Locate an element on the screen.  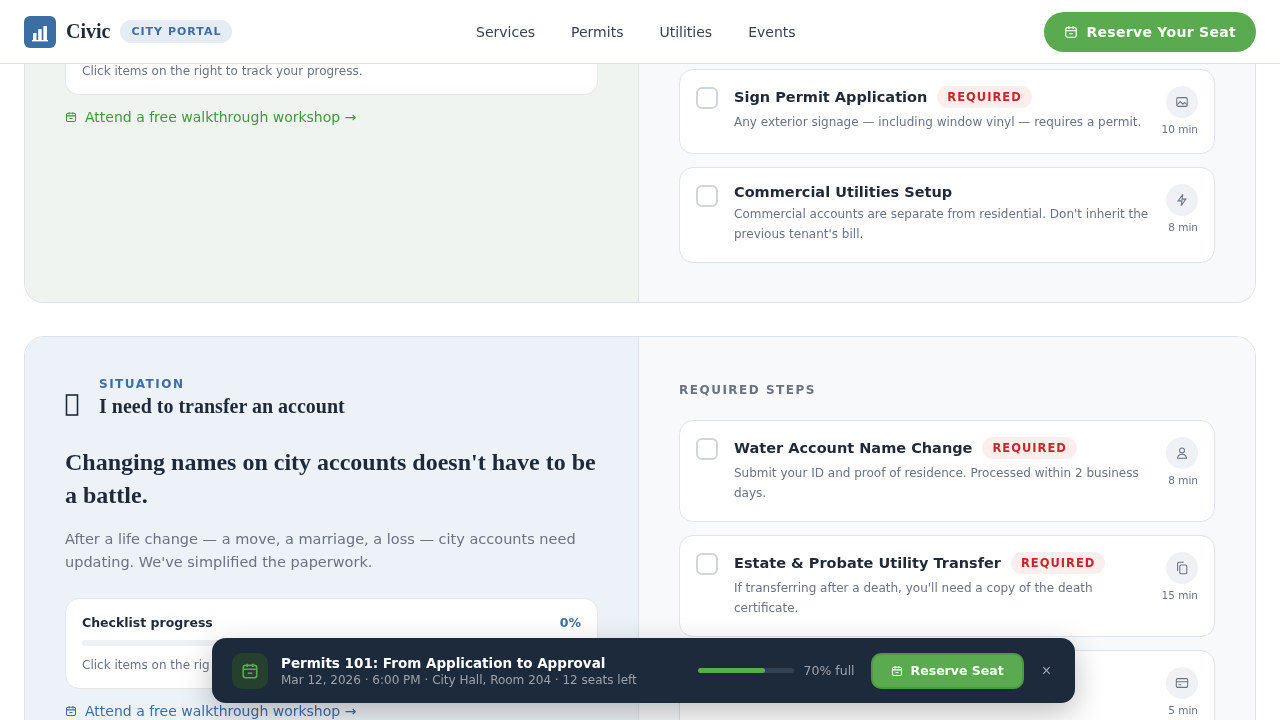
event-title: Permits 101: From Application to Approval is located at coordinates (444, 662).